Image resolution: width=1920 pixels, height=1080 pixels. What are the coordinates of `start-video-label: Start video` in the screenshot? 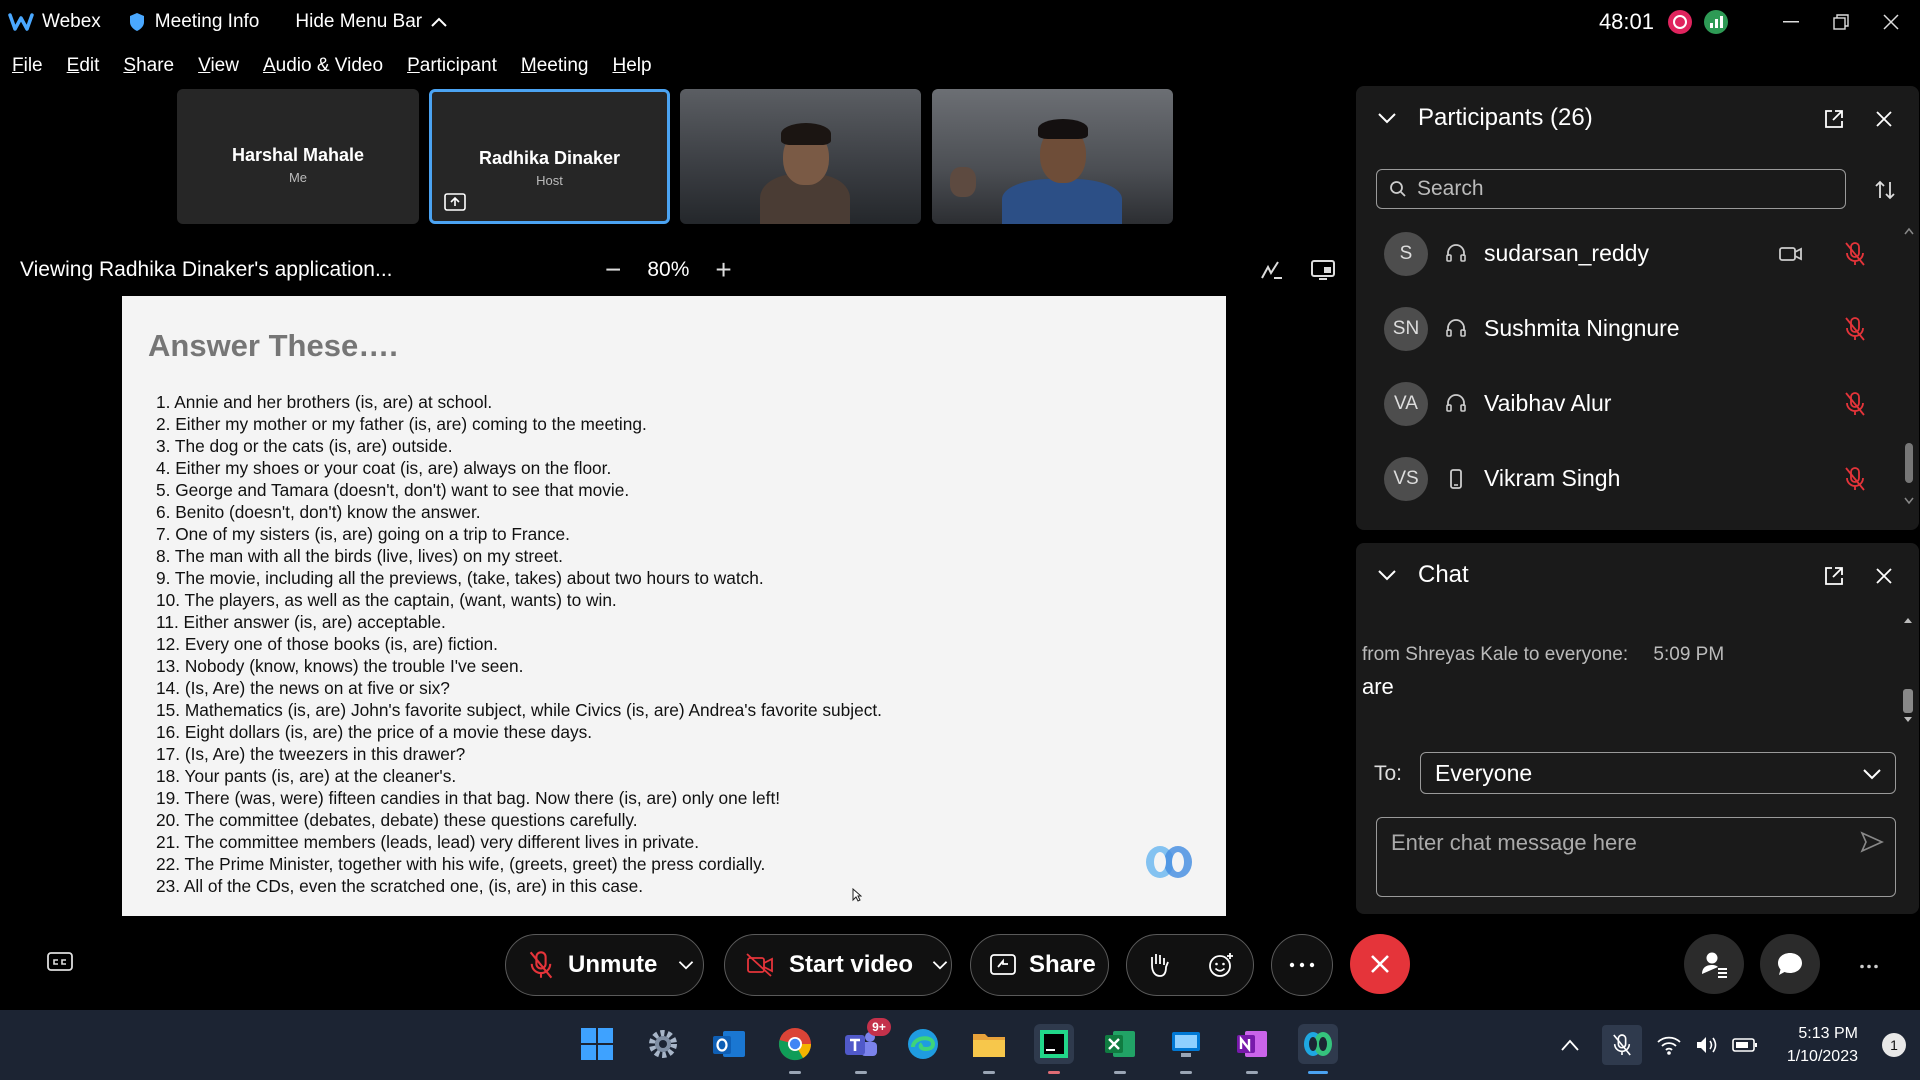 It's located at (851, 964).